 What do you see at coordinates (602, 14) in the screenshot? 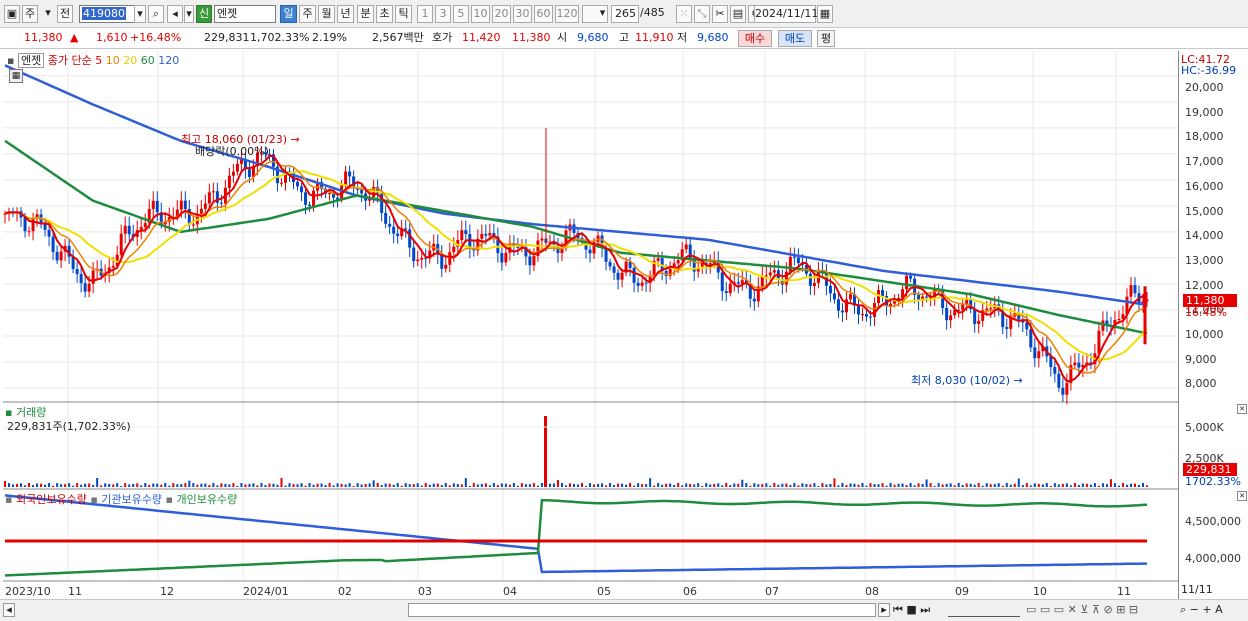
I see `interval-dropdown-icon: ▾` at bounding box center [602, 14].